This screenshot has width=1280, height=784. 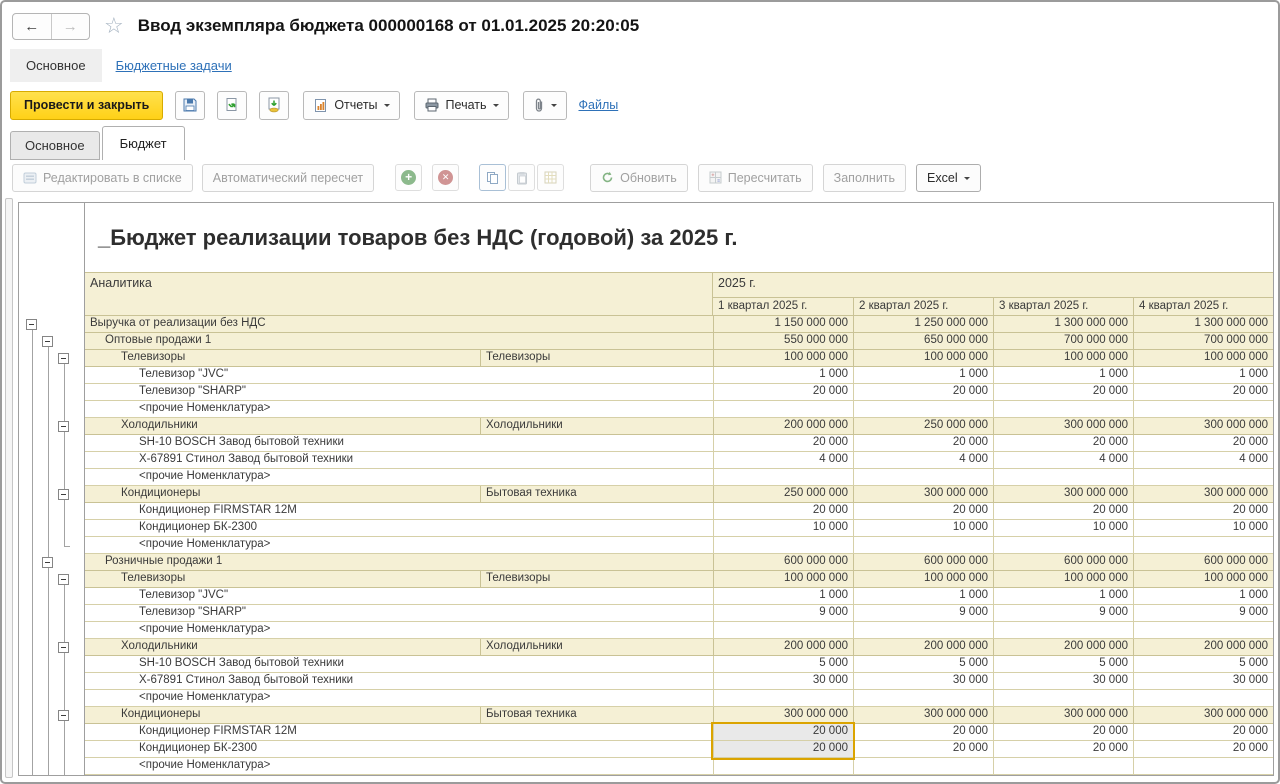 I want to click on nav-tab-main: Основное, so click(x=56, y=65).